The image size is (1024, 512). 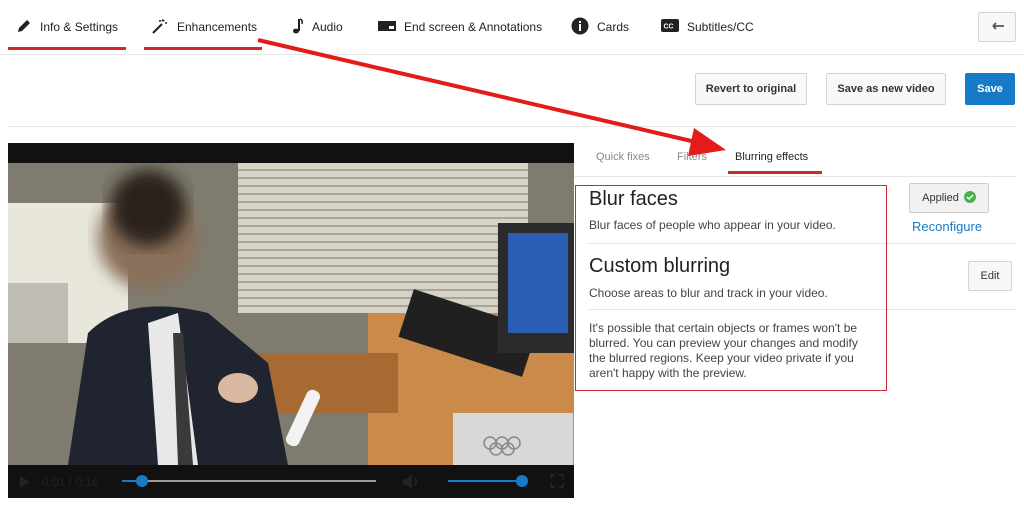 What do you see at coordinates (491, 97) in the screenshot?
I see `annotation-arrow` at bounding box center [491, 97].